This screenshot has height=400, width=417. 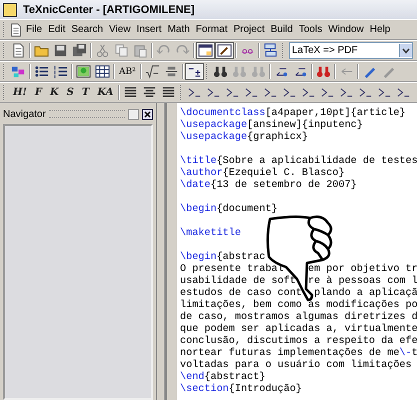 What do you see at coordinates (241, 258) in the screenshot?
I see `code-text: {abstrac` at bounding box center [241, 258].